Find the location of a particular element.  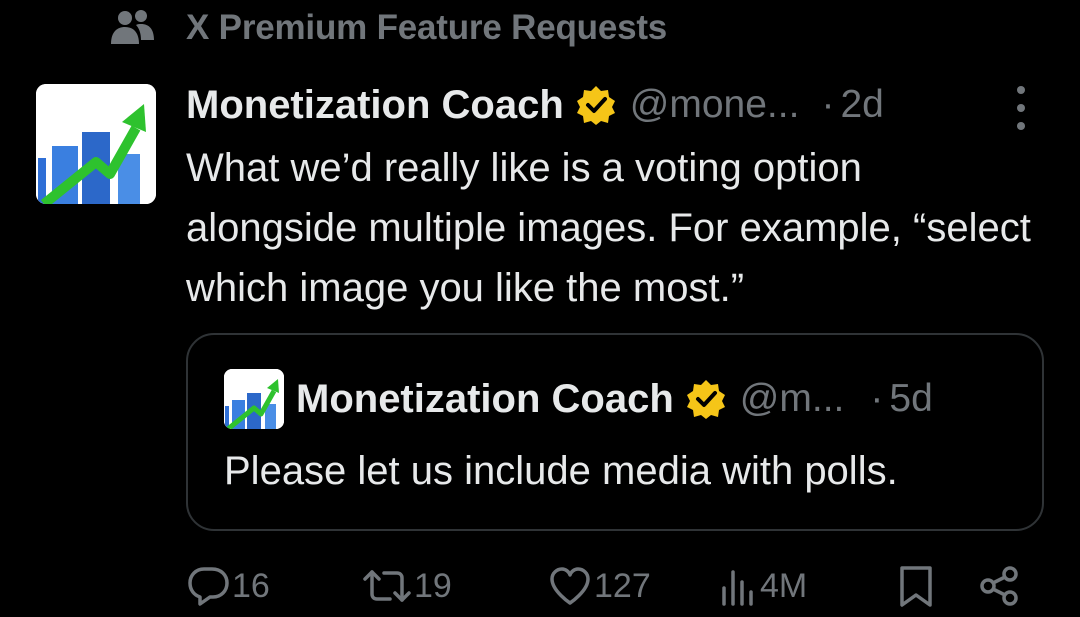

repost-button: 19 is located at coordinates (407, 586).